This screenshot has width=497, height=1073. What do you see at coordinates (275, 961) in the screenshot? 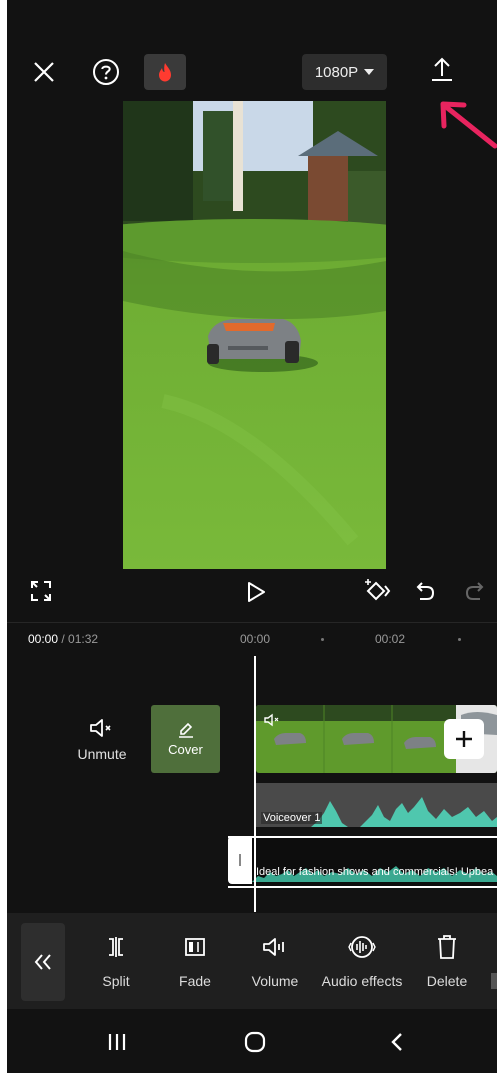
I see `volume-tool: Volume` at bounding box center [275, 961].